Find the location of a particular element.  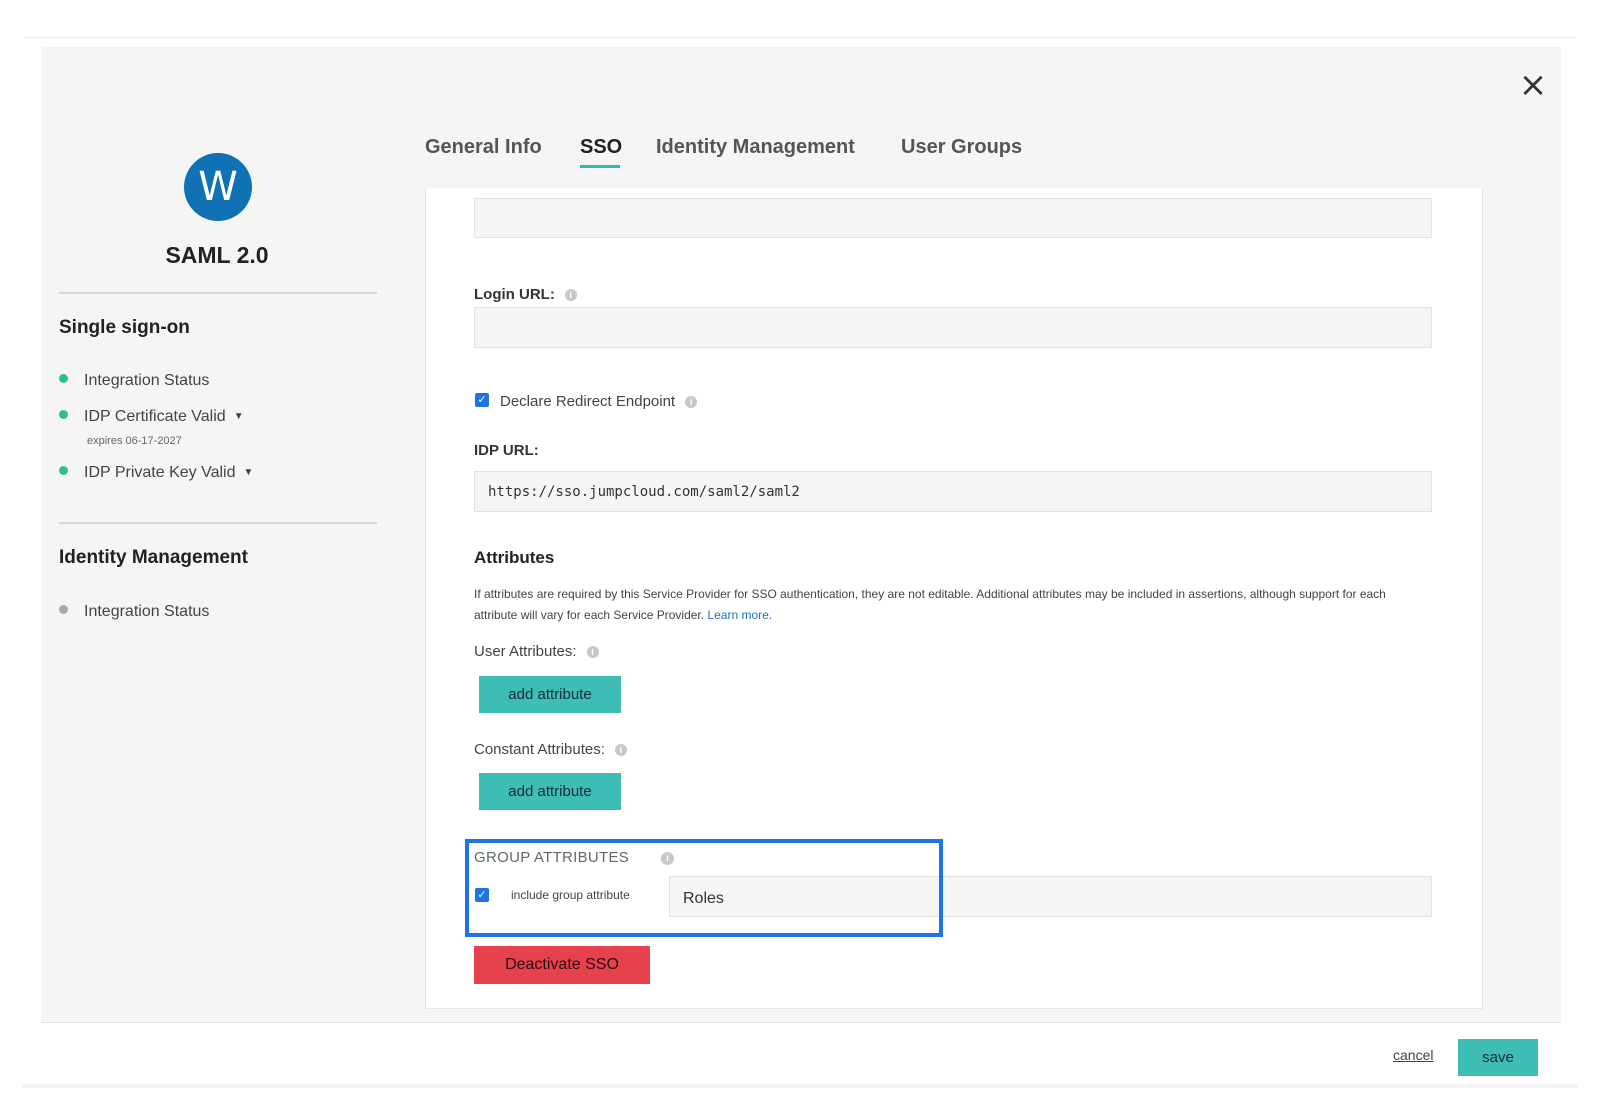

status-label: IDP Private Key Valid is located at coordinates (160, 472).